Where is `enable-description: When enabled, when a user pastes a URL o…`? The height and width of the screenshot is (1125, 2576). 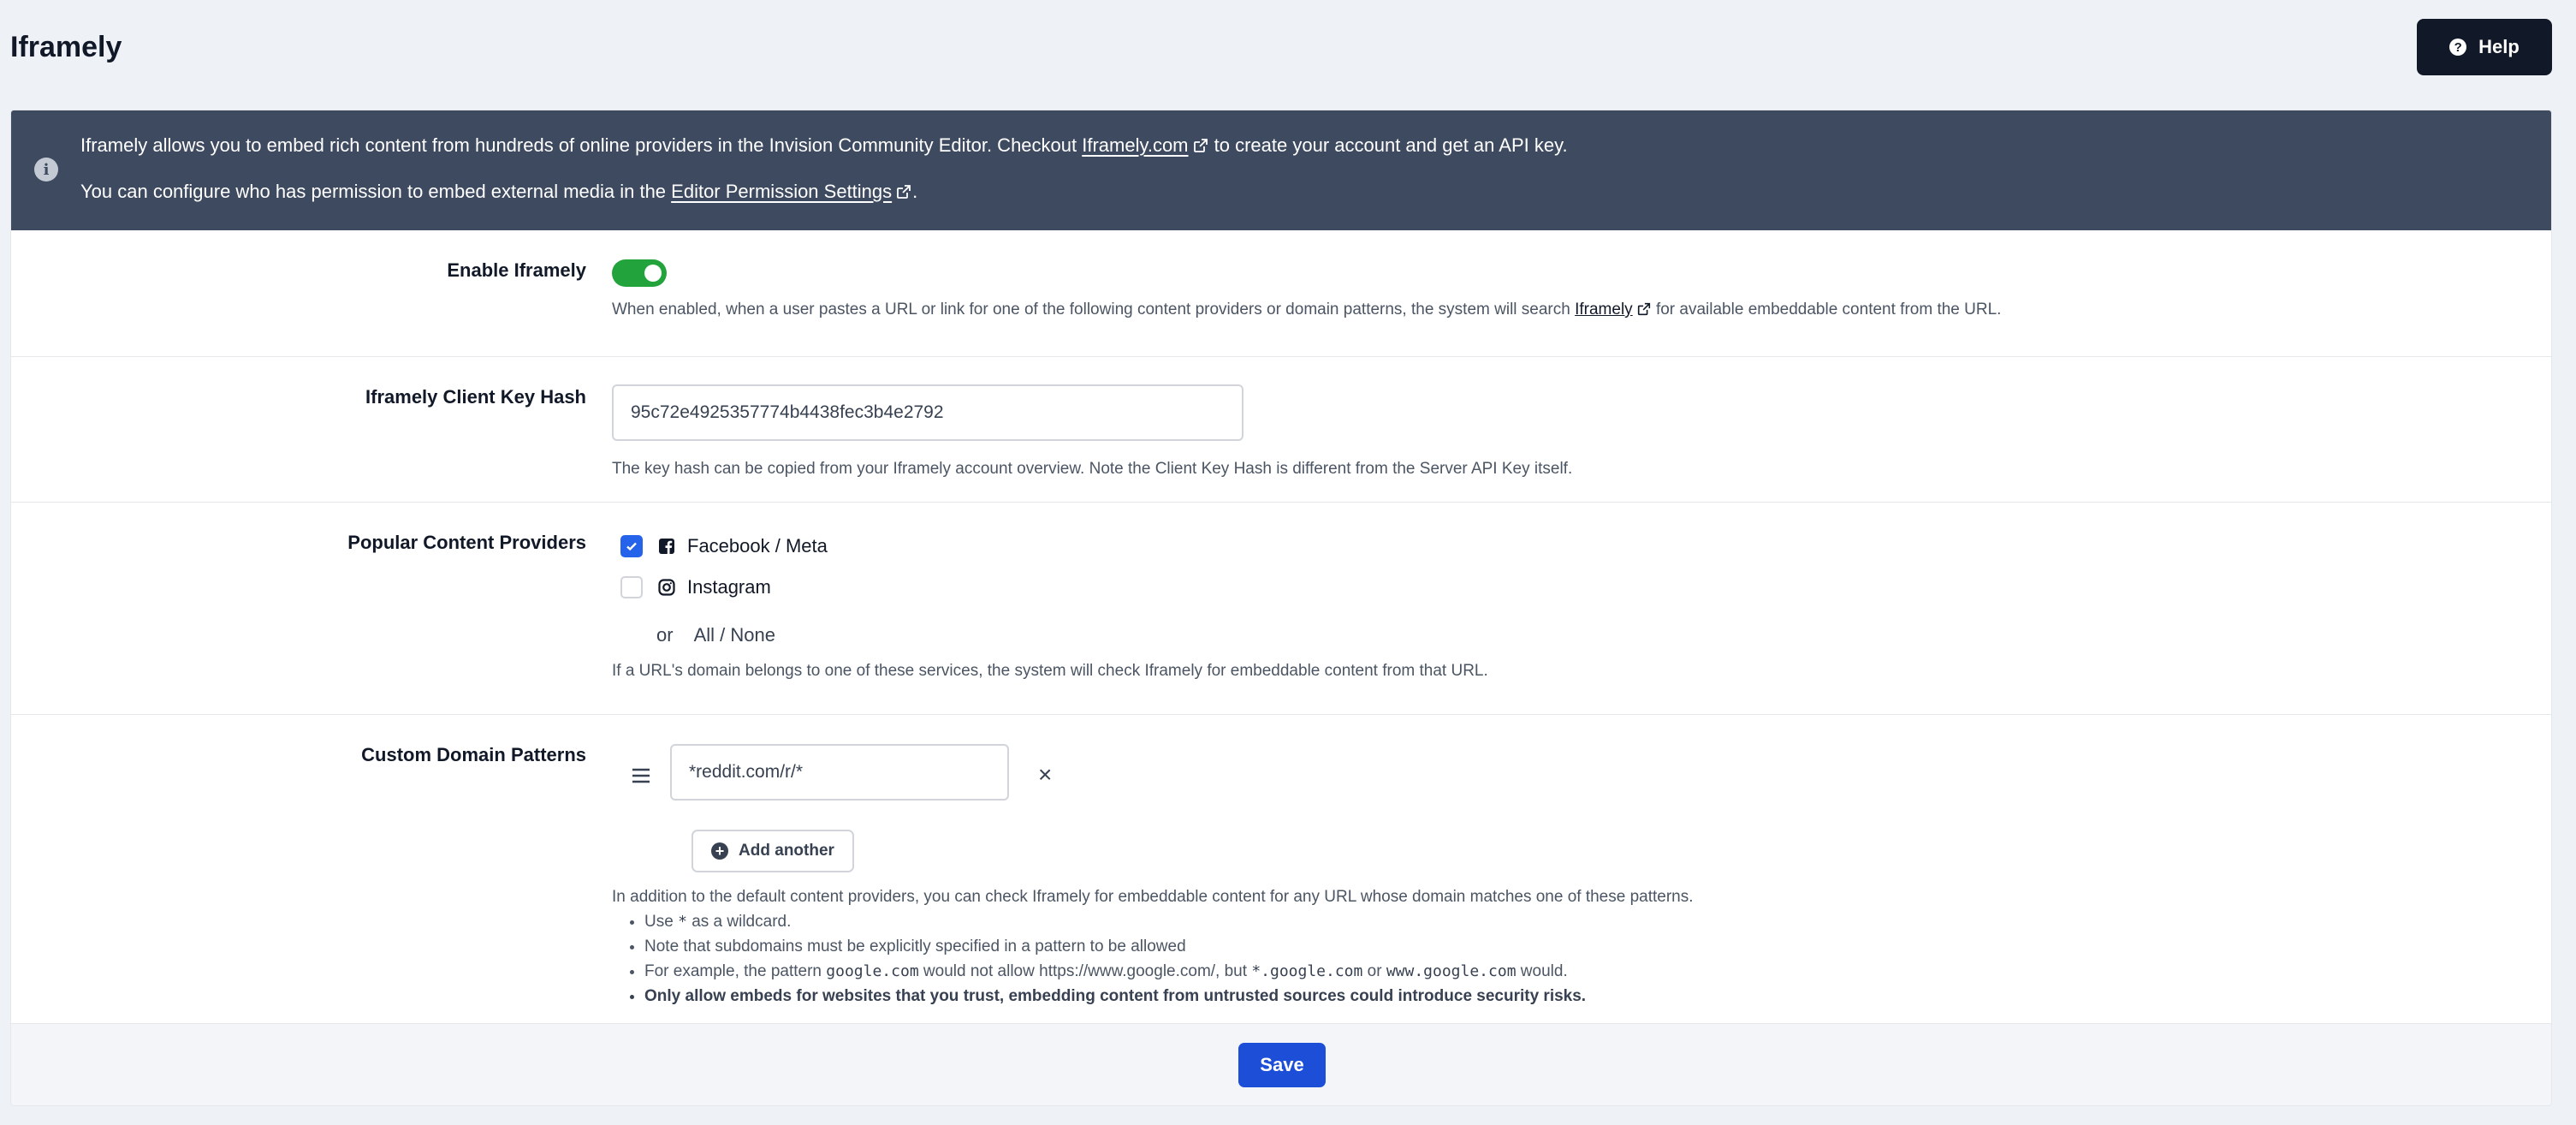 enable-description: When enabled, when a user pastes a URL o… is located at coordinates (1306, 310).